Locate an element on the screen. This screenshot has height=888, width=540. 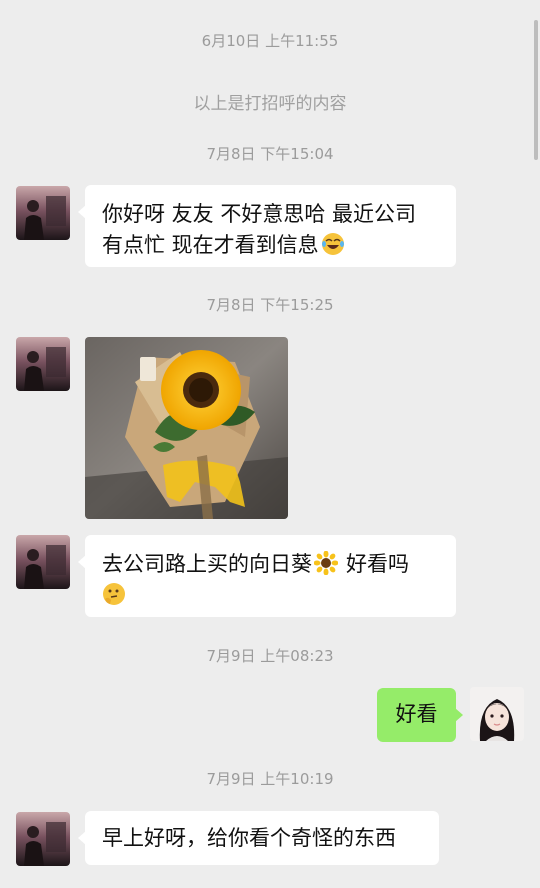
thinking-emoji-icon is located at coordinates (114, 594).